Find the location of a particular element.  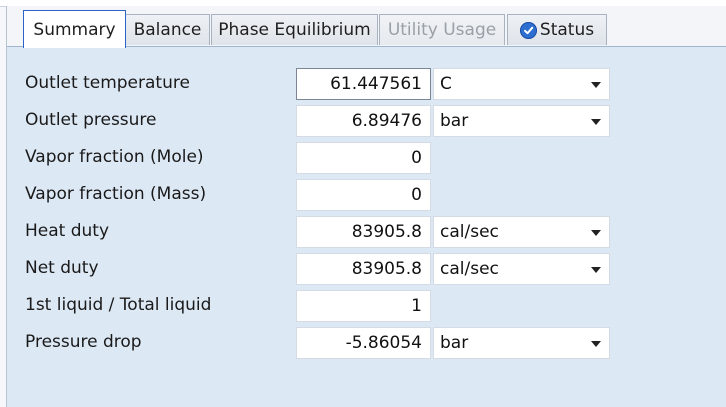

net-duty-unit-select: cal/sec is located at coordinates (521, 269).